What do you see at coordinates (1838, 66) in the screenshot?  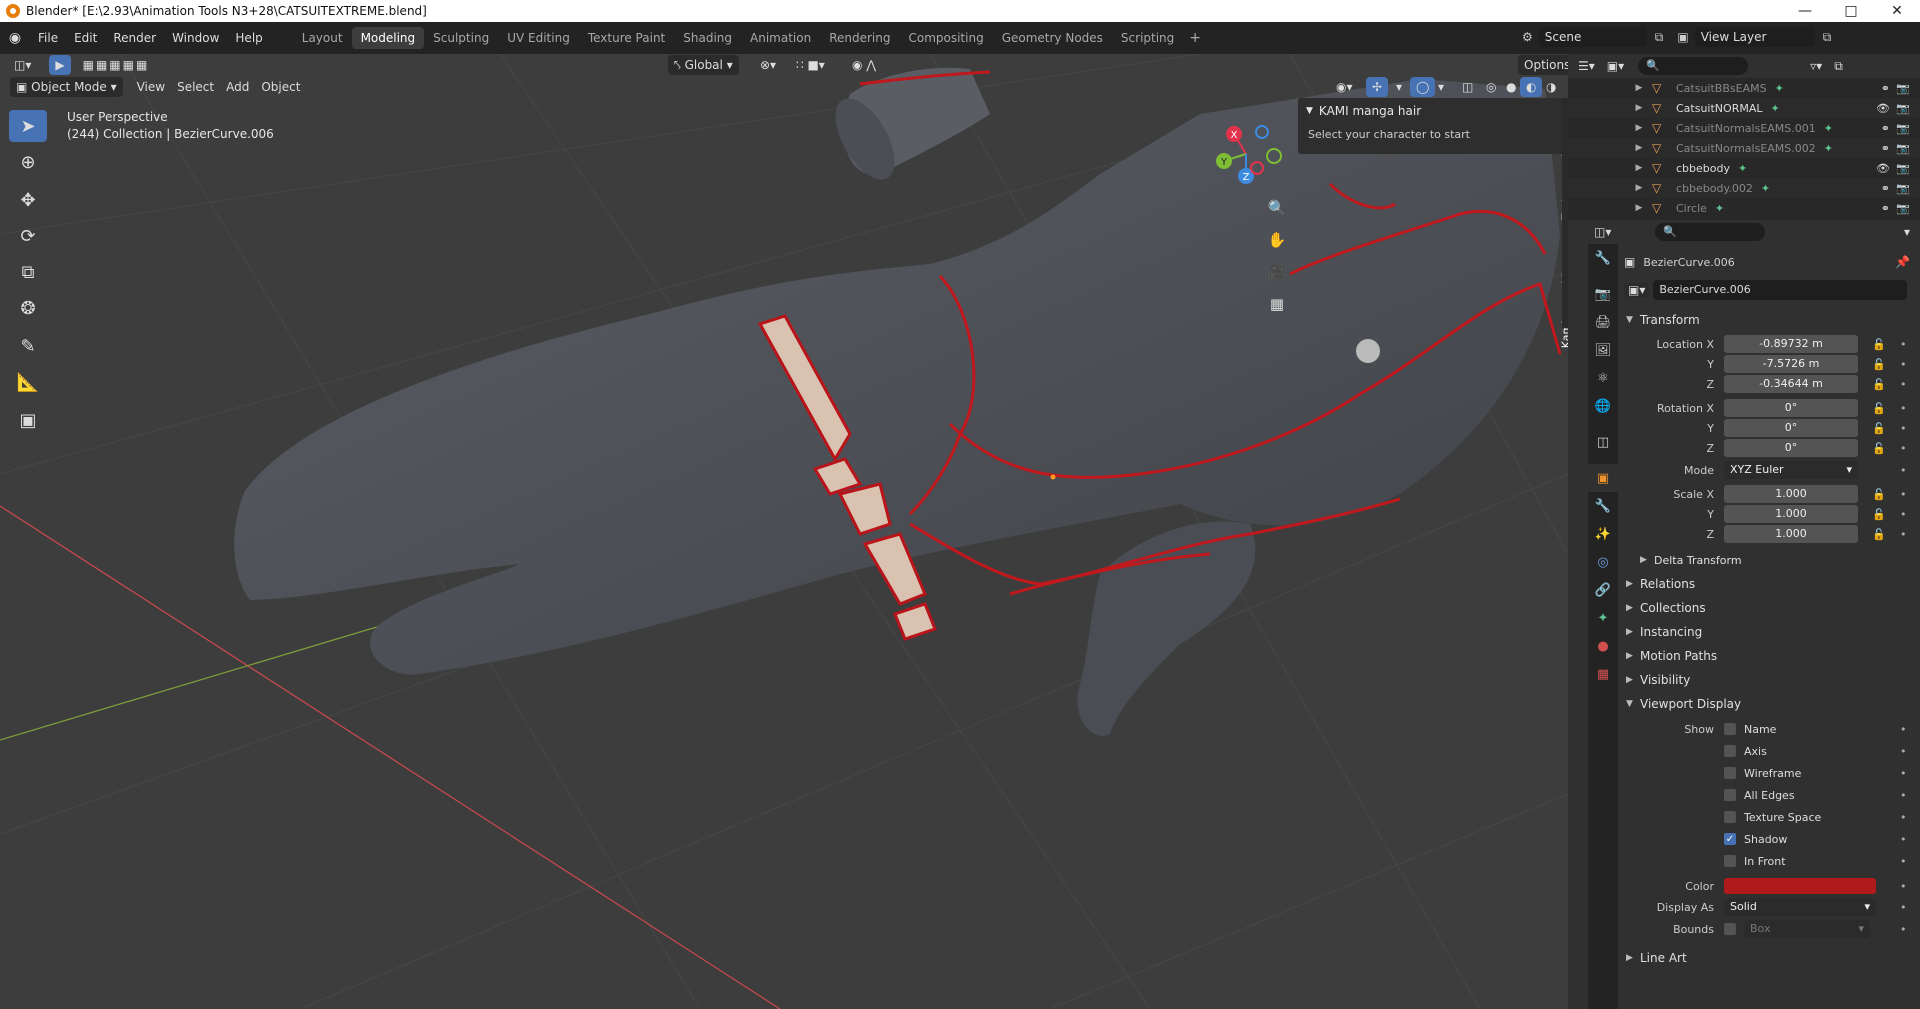 I see `new-collection-icon: ⧉` at bounding box center [1838, 66].